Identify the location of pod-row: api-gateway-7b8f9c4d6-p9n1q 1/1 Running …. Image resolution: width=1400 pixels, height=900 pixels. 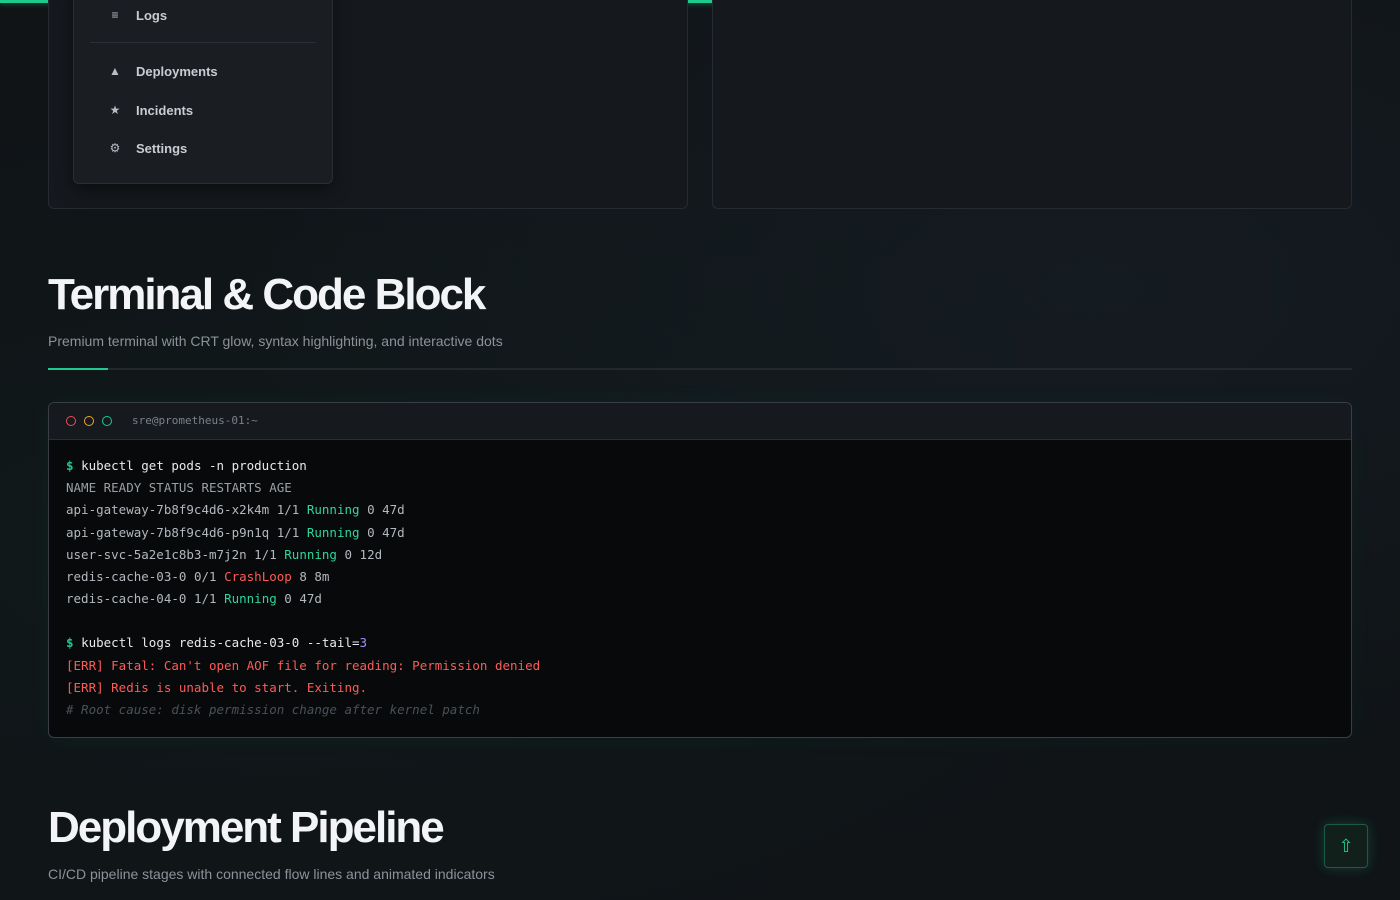
(696, 533).